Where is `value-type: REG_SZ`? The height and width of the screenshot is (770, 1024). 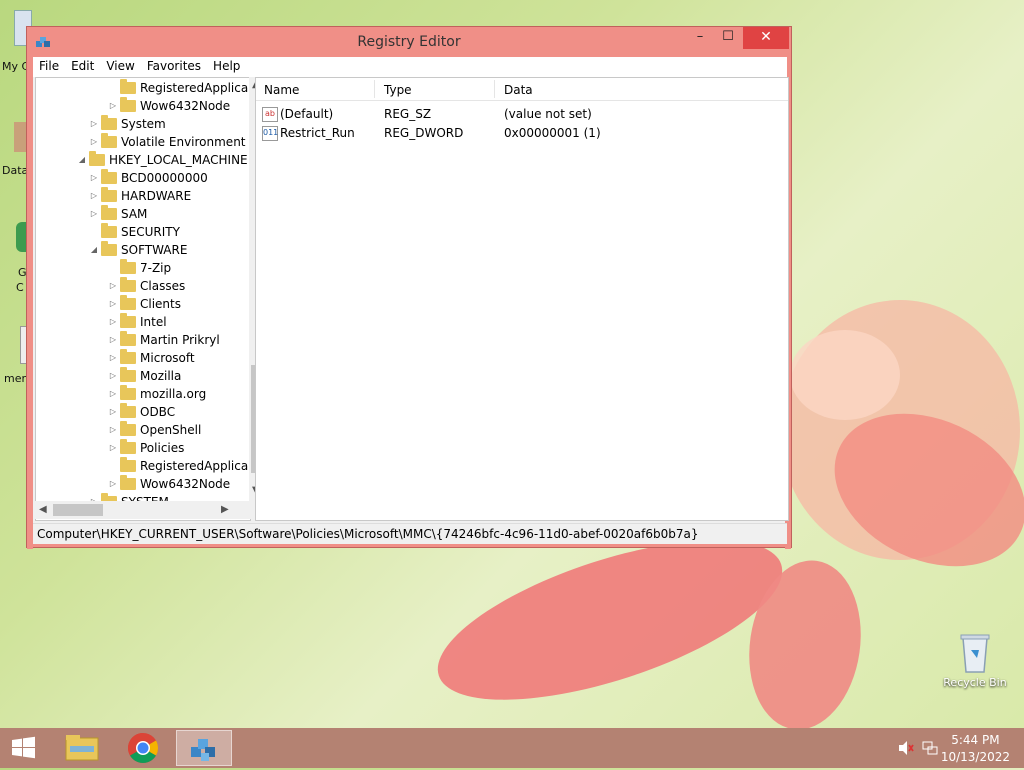
value-type: REG_SZ is located at coordinates (408, 114).